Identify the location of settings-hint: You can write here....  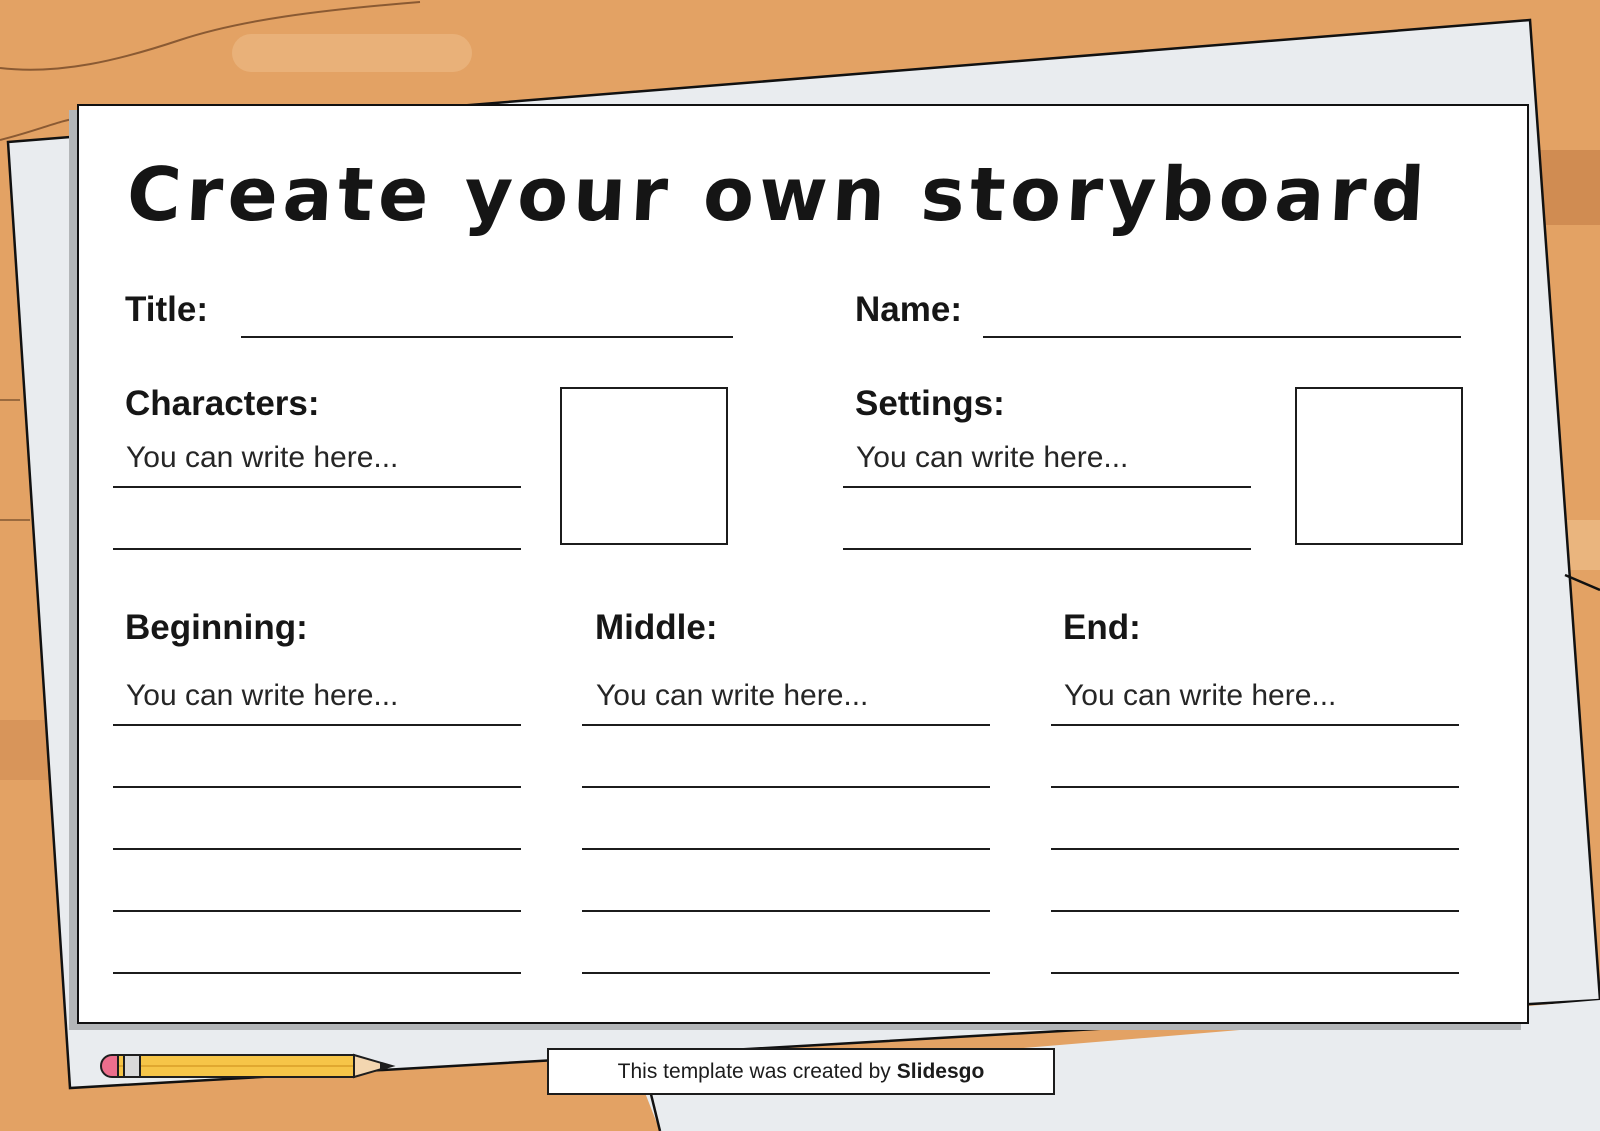
(992, 457).